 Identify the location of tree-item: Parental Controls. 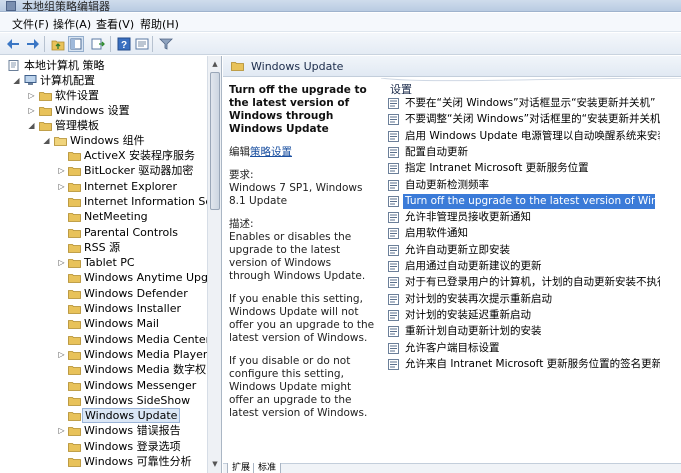
(103, 232).